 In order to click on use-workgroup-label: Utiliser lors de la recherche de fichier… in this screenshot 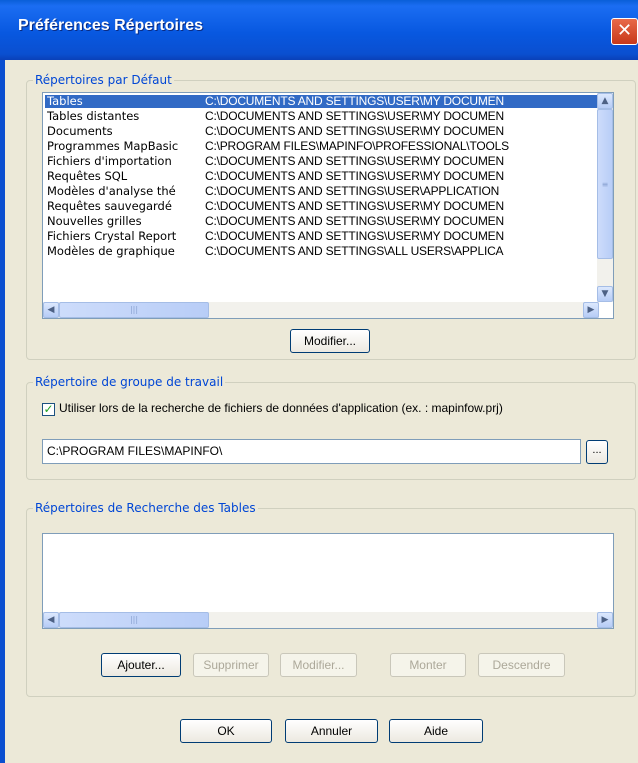, I will do `click(281, 408)`.